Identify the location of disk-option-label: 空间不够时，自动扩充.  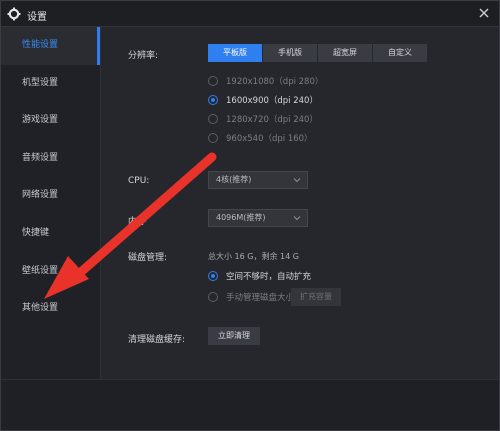
(269, 277).